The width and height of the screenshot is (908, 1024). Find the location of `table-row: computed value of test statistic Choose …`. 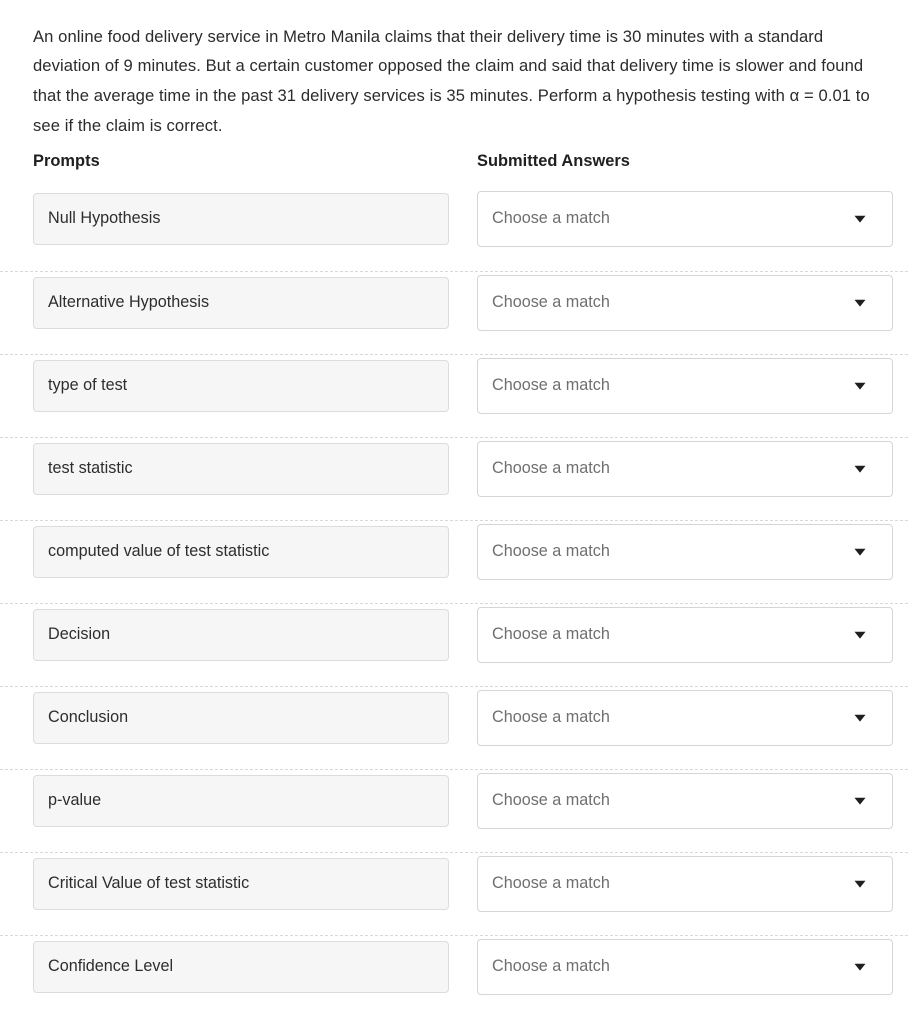

table-row: computed value of test statistic Choose … is located at coordinates (454, 561).